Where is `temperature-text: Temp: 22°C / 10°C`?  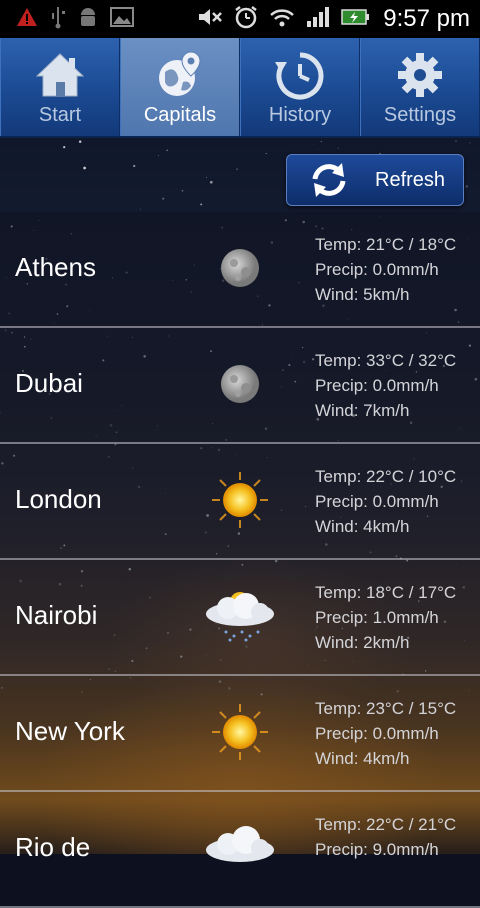 temperature-text: Temp: 22°C / 10°C is located at coordinates (386, 476).